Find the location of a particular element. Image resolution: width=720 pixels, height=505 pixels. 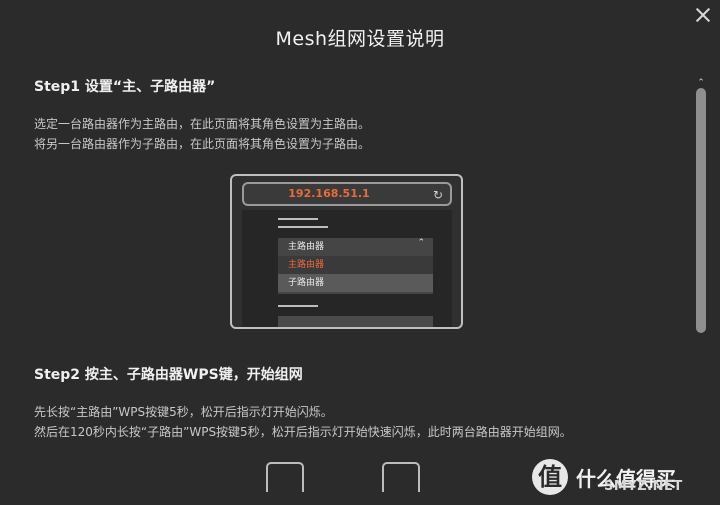

step2-line-1: 先长按“主路由”WPS按键5秒，松开后指示灯开始闪烁。 is located at coordinates (183, 412).